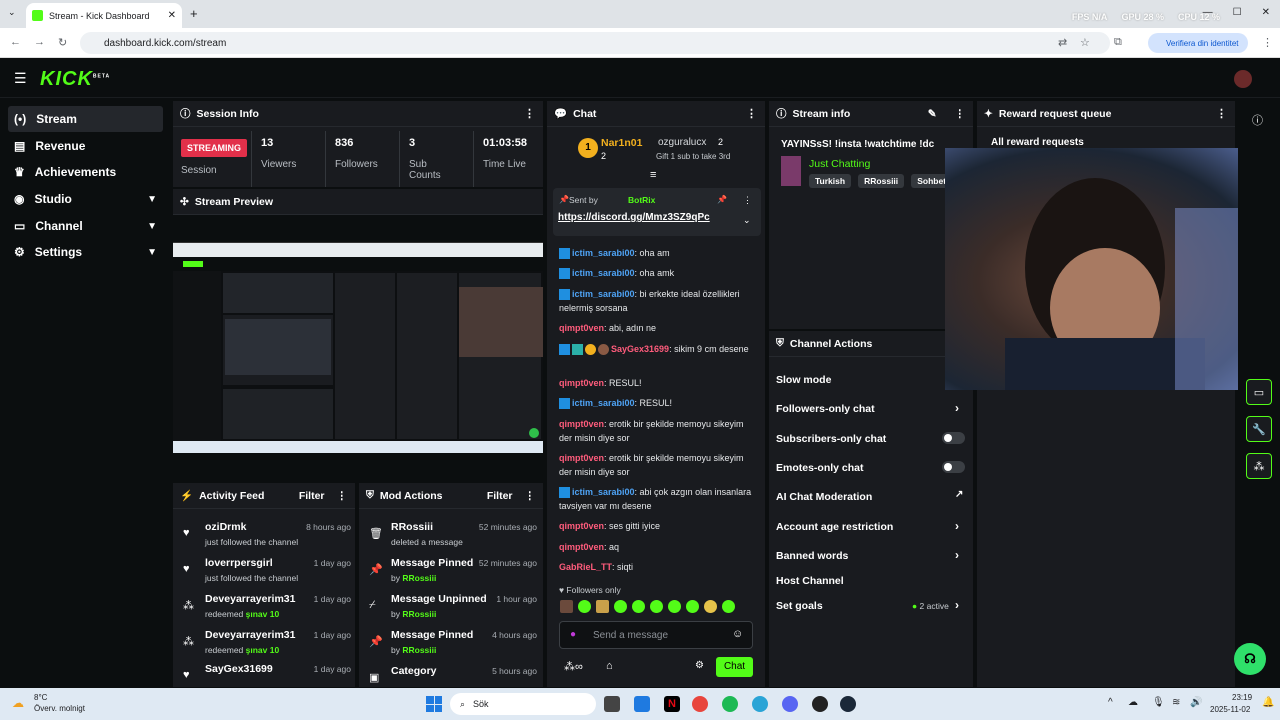 The image size is (1280, 720). Describe the element at coordinates (1196, 702) in the screenshot. I see `volume-icon: 🔊` at that location.